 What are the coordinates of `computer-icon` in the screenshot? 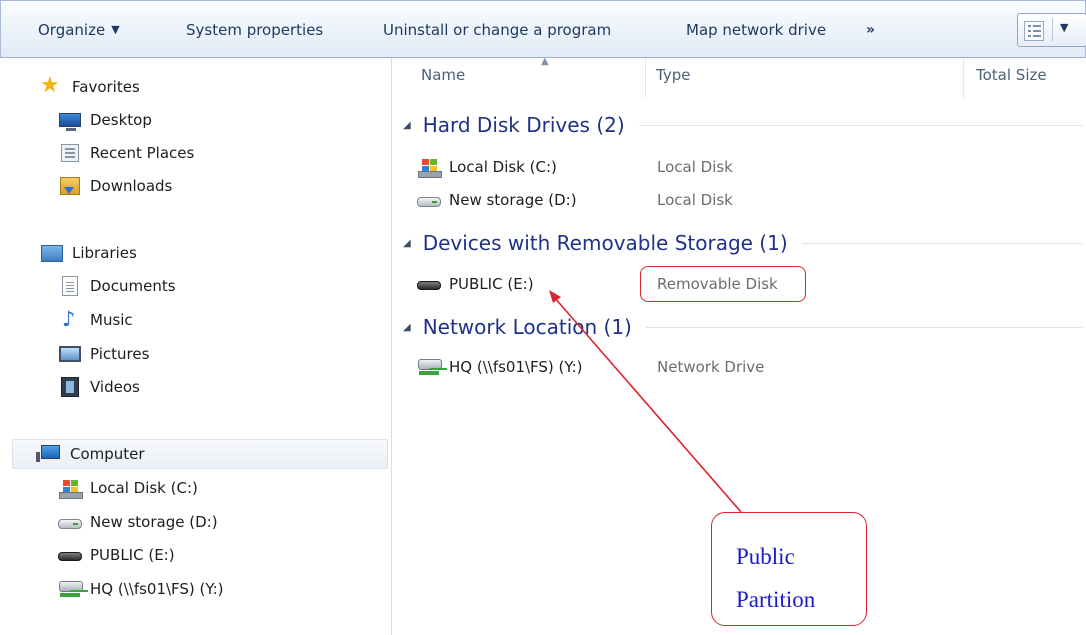 It's located at (49, 454).